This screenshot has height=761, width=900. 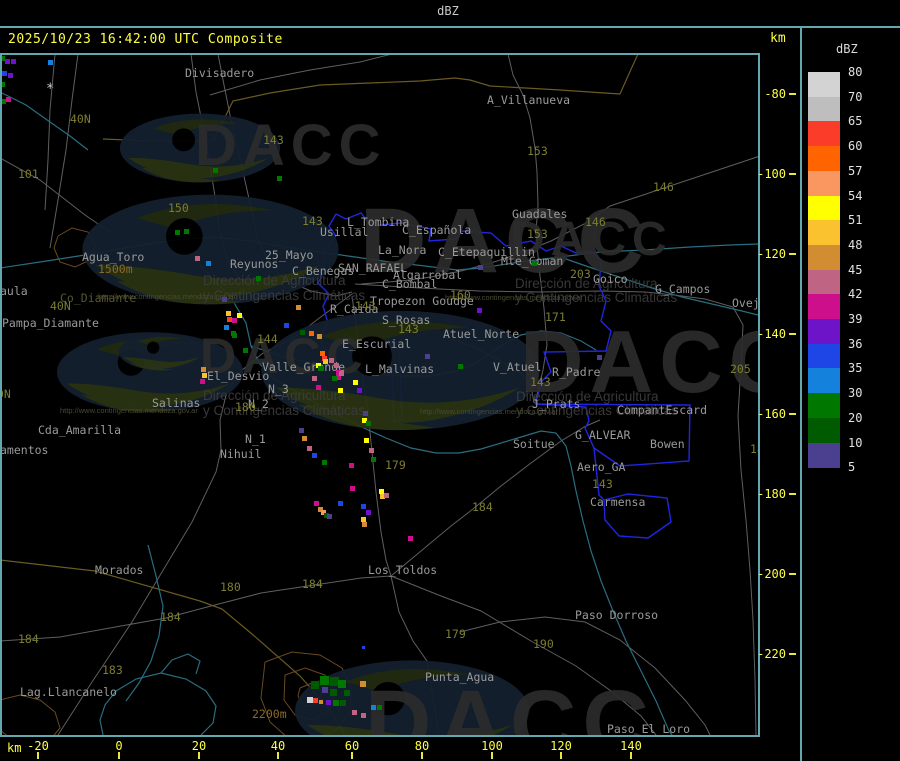 I want to click on legend-divider, so click(x=801, y=394).